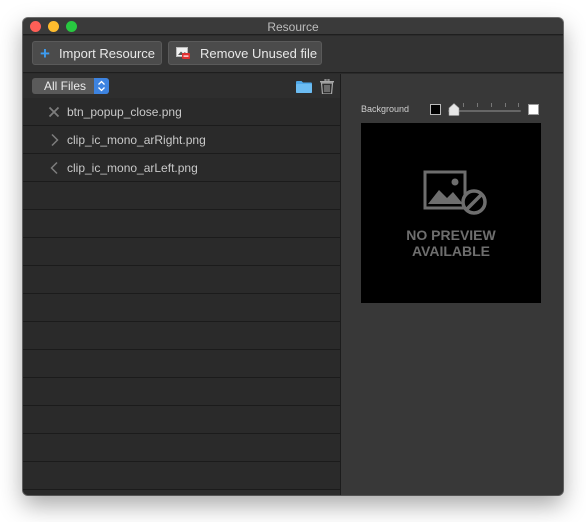 The width and height of the screenshot is (586, 522). Describe the element at coordinates (259, 53) in the screenshot. I see `remove-unused-file-label: Remove Unused file` at that location.